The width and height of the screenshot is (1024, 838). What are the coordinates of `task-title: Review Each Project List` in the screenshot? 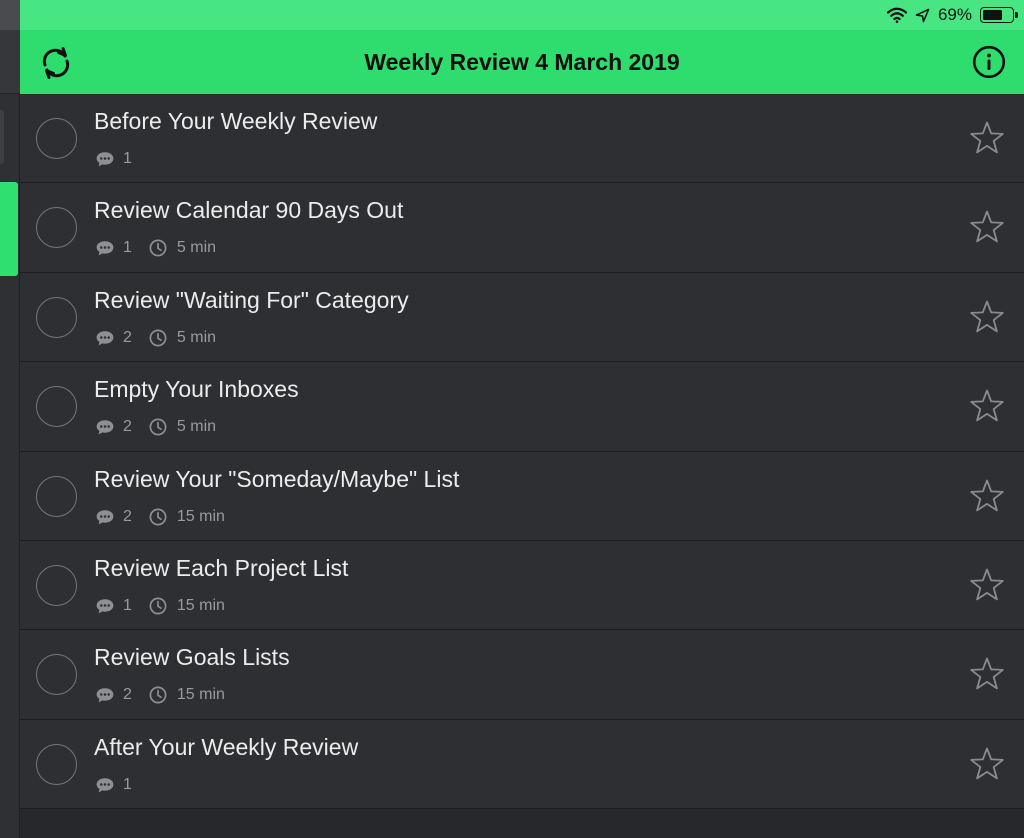 It's located at (221, 567).